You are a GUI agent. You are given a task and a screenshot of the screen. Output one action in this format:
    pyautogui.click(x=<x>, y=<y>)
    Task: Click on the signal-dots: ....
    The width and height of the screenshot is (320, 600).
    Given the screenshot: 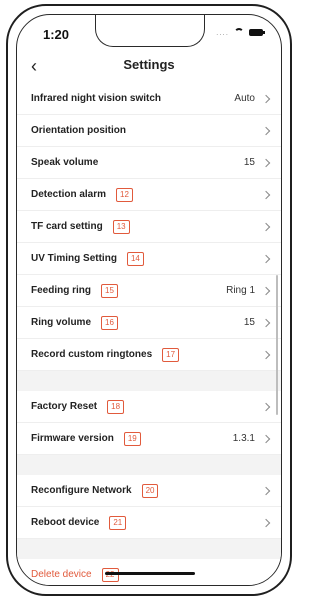 What is the action you would take?
    pyautogui.click(x=222, y=32)
    